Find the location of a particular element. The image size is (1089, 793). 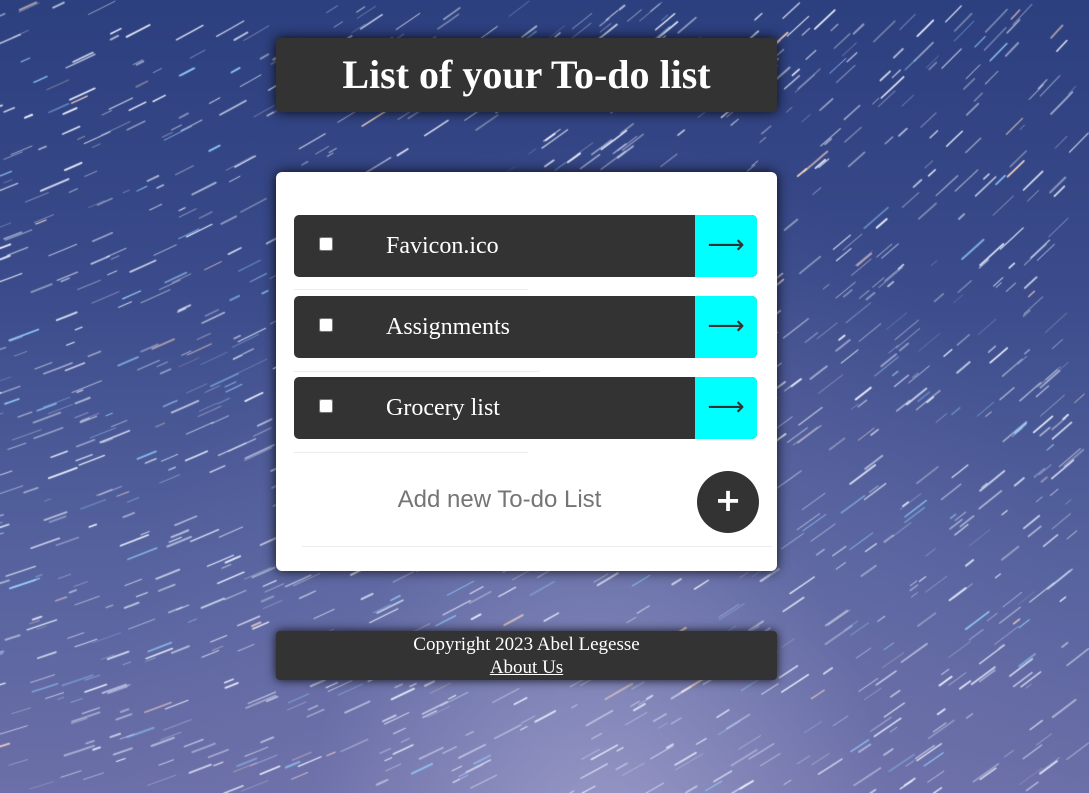

about-us-link: About Us is located at coordinates (526, 667).